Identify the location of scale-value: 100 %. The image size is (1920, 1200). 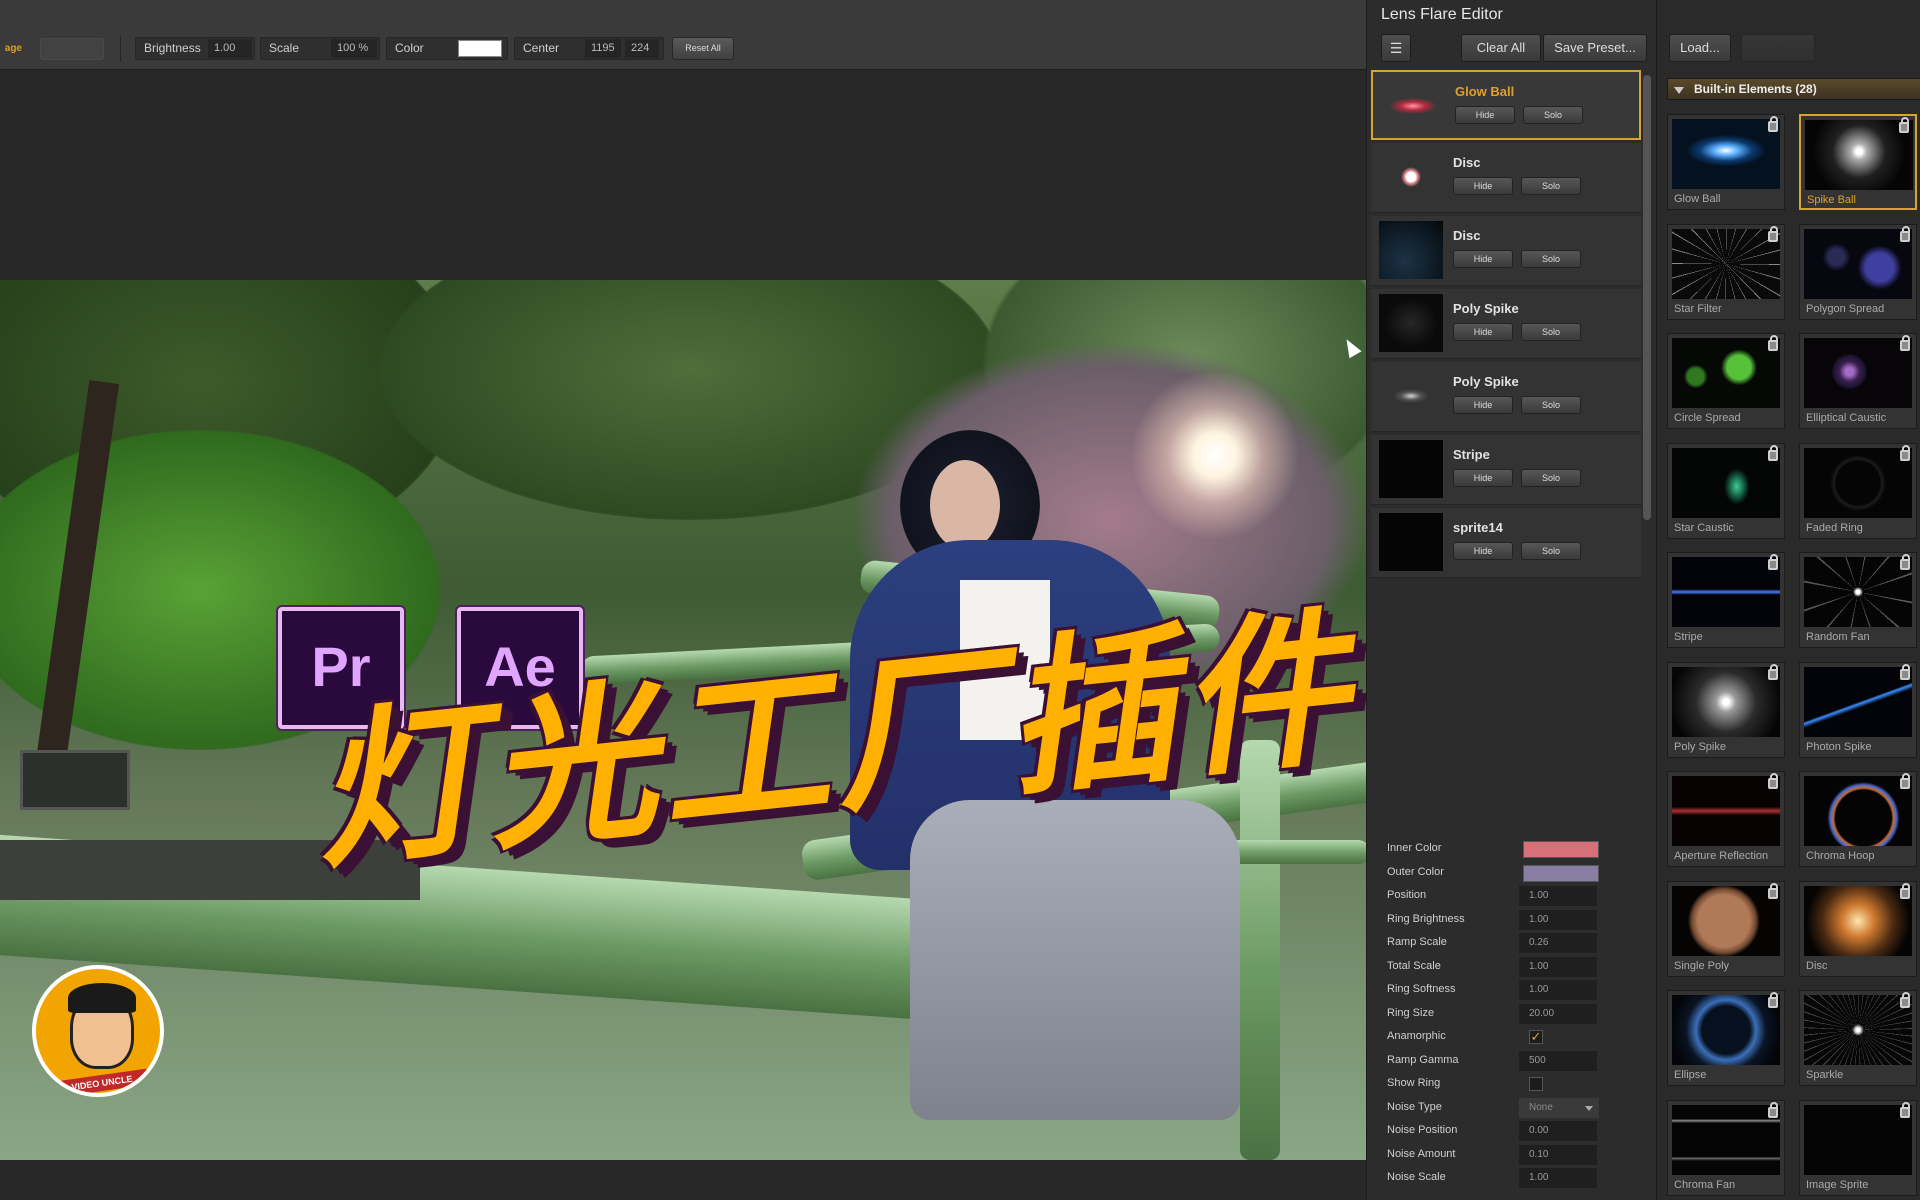
(354, 48).